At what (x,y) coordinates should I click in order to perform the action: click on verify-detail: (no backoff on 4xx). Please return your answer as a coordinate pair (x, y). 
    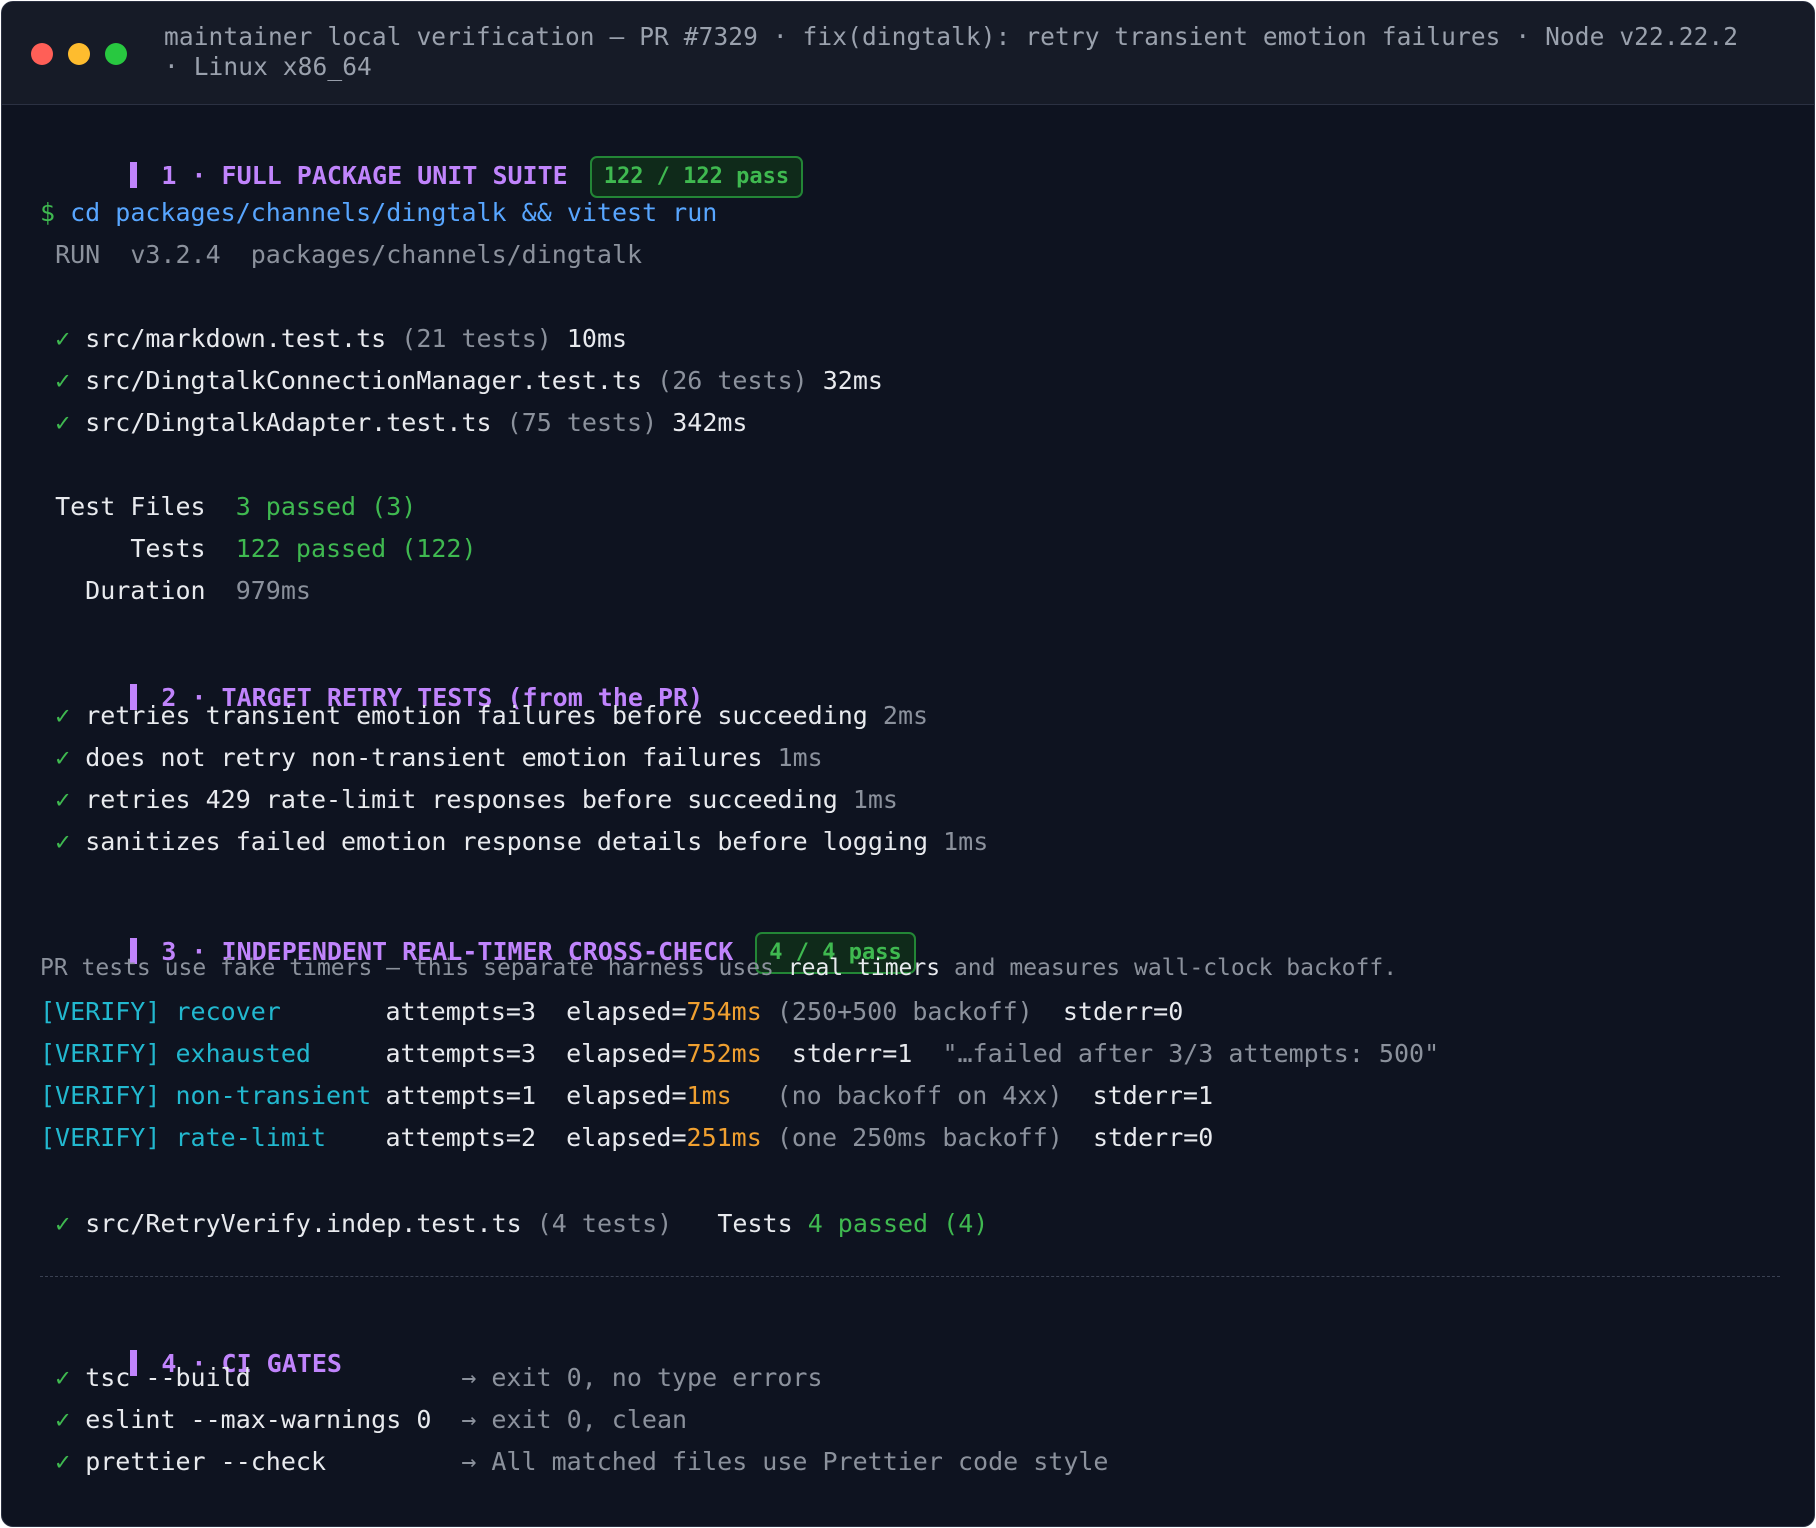
    Looking at the image, I should click on (919, 1095).